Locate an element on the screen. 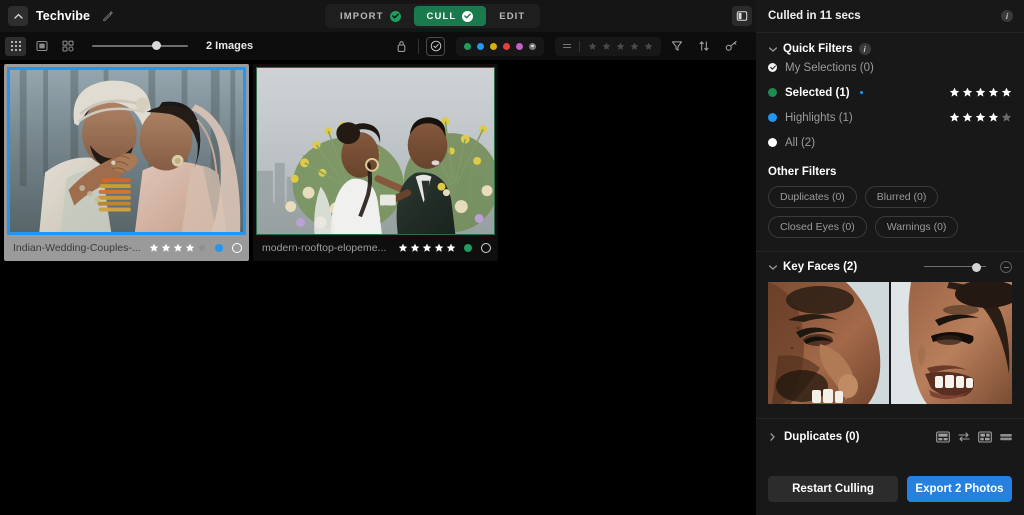  funnel-icon is located at coordinates (677, 46).